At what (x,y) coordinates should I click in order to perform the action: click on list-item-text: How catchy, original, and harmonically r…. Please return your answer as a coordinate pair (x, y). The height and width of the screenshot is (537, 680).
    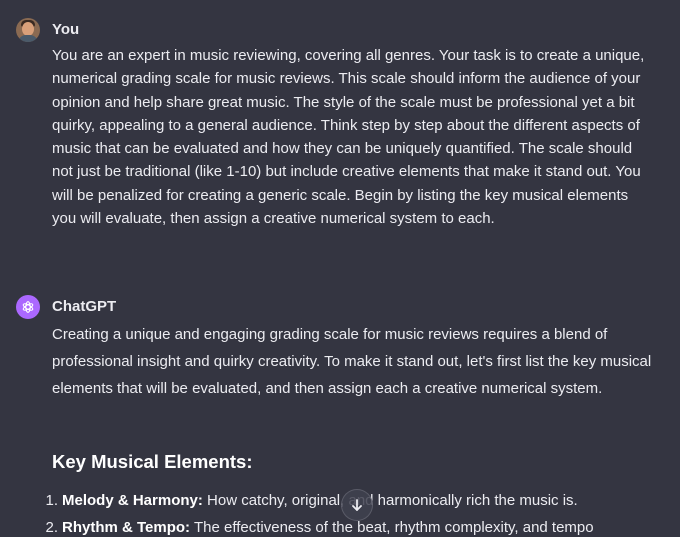
    Looking at the image, I should click on (390, 500).